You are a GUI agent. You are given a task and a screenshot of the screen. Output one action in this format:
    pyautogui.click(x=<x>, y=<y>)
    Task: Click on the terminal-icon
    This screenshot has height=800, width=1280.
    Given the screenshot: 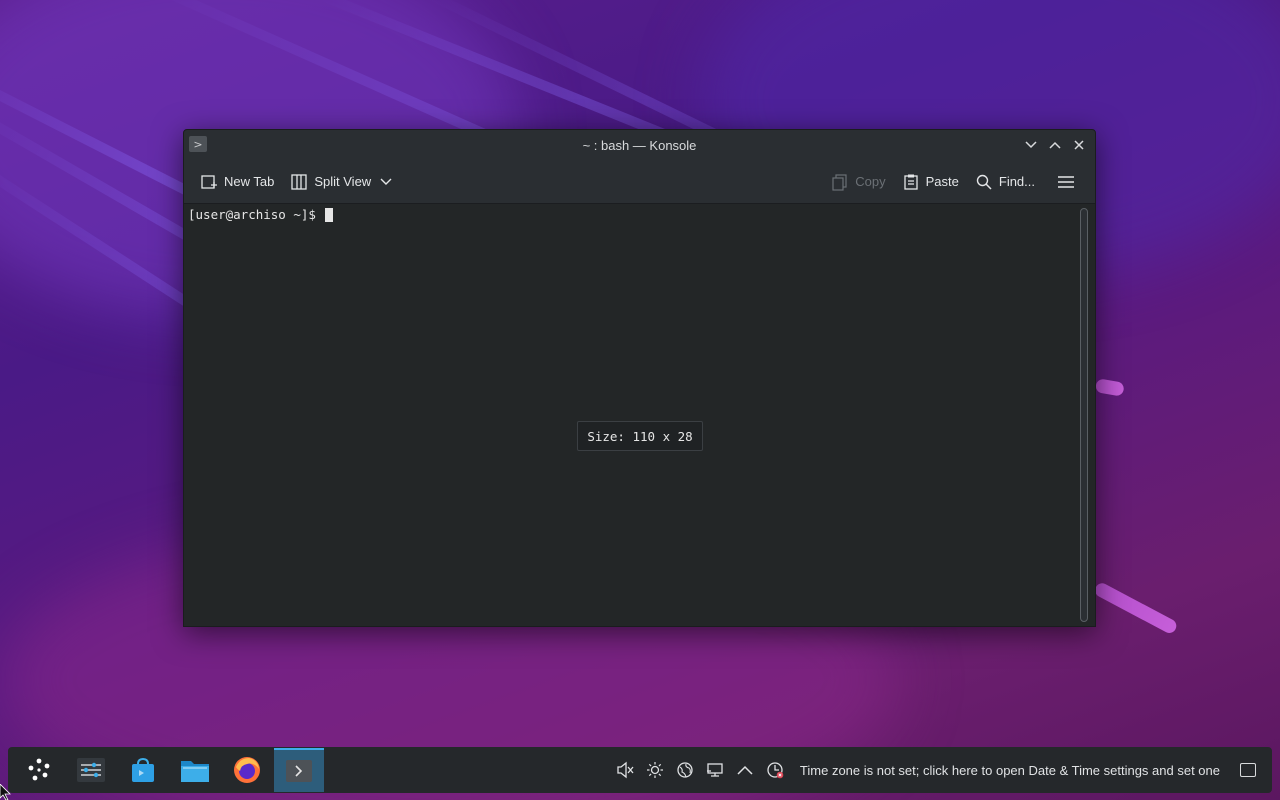 What is the action you would take?
    pyautogui.click(x=299, y=771)
    